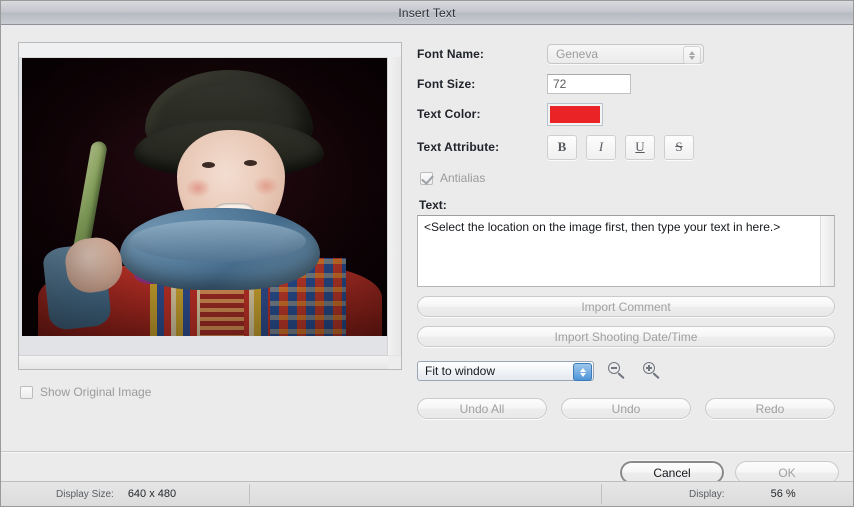  What do you see at coordinates (210, 50) in the screenshot?
I see `preview-top-strip` at bounding box center [210, 50].